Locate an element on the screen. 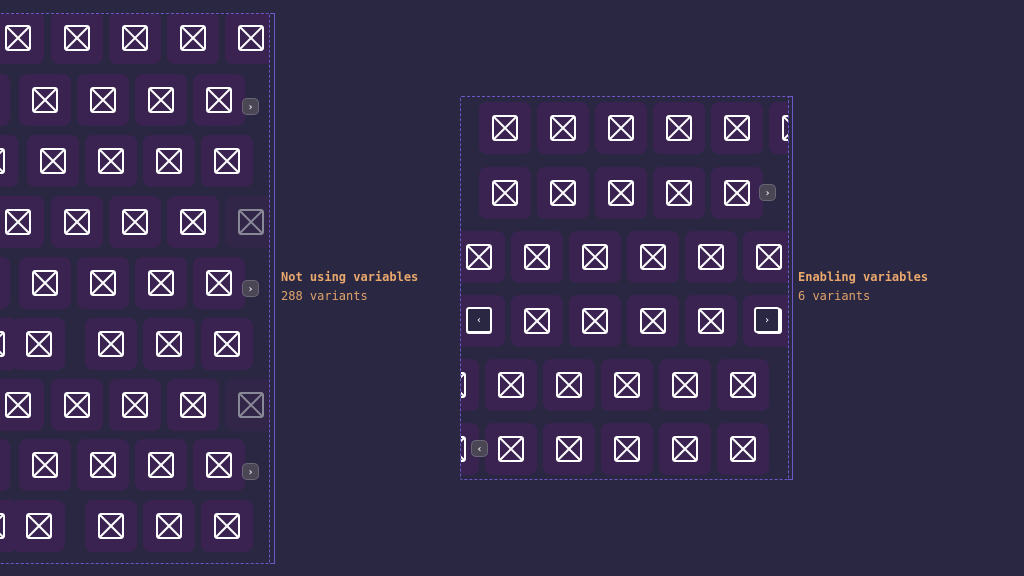 The width and height of the screenshot is (1024, 576). panel-label-not-using-variables: Not using variables 288 variants is located at coordinates (349, 287).